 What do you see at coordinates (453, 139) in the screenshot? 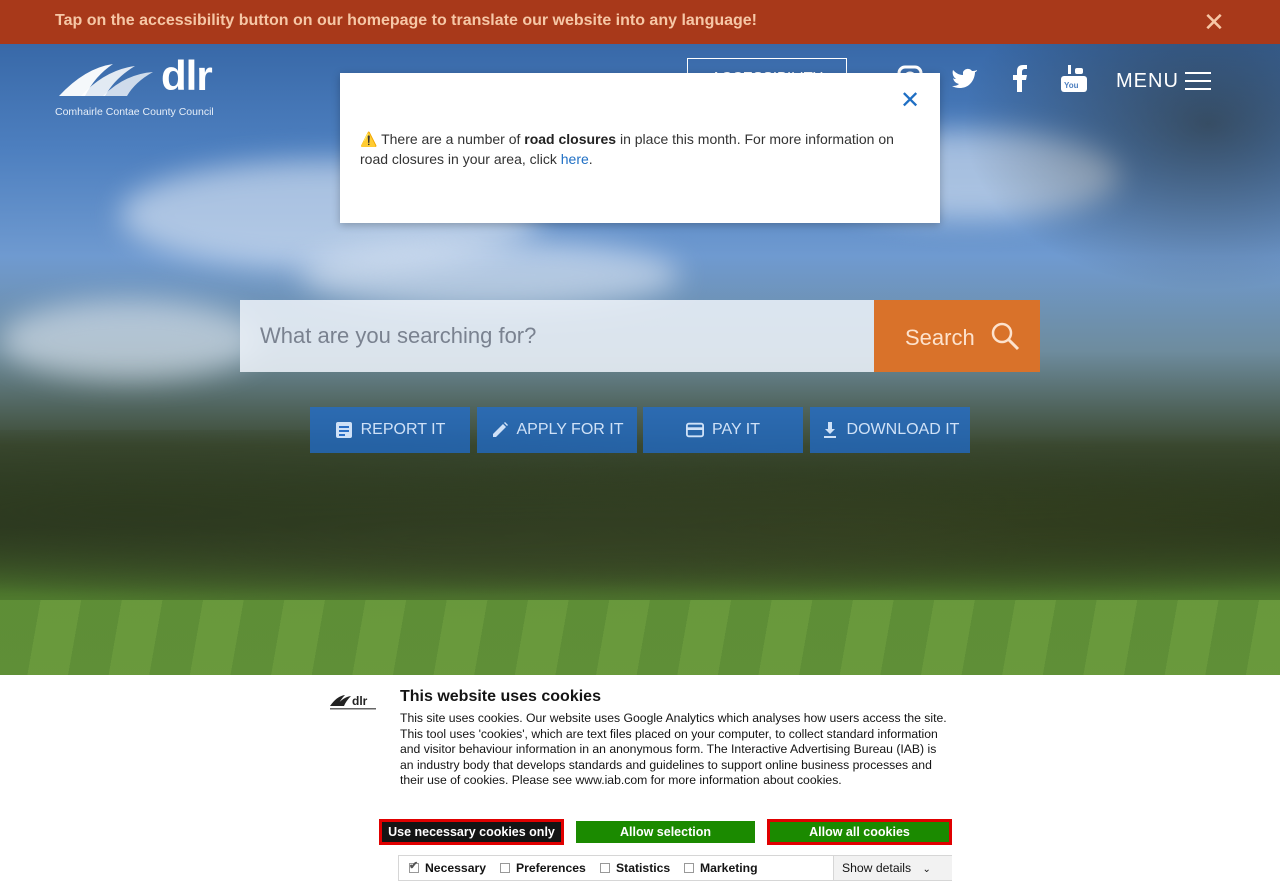
I see `notice-text-before: There are a number of` at bounding box center [453, 139].